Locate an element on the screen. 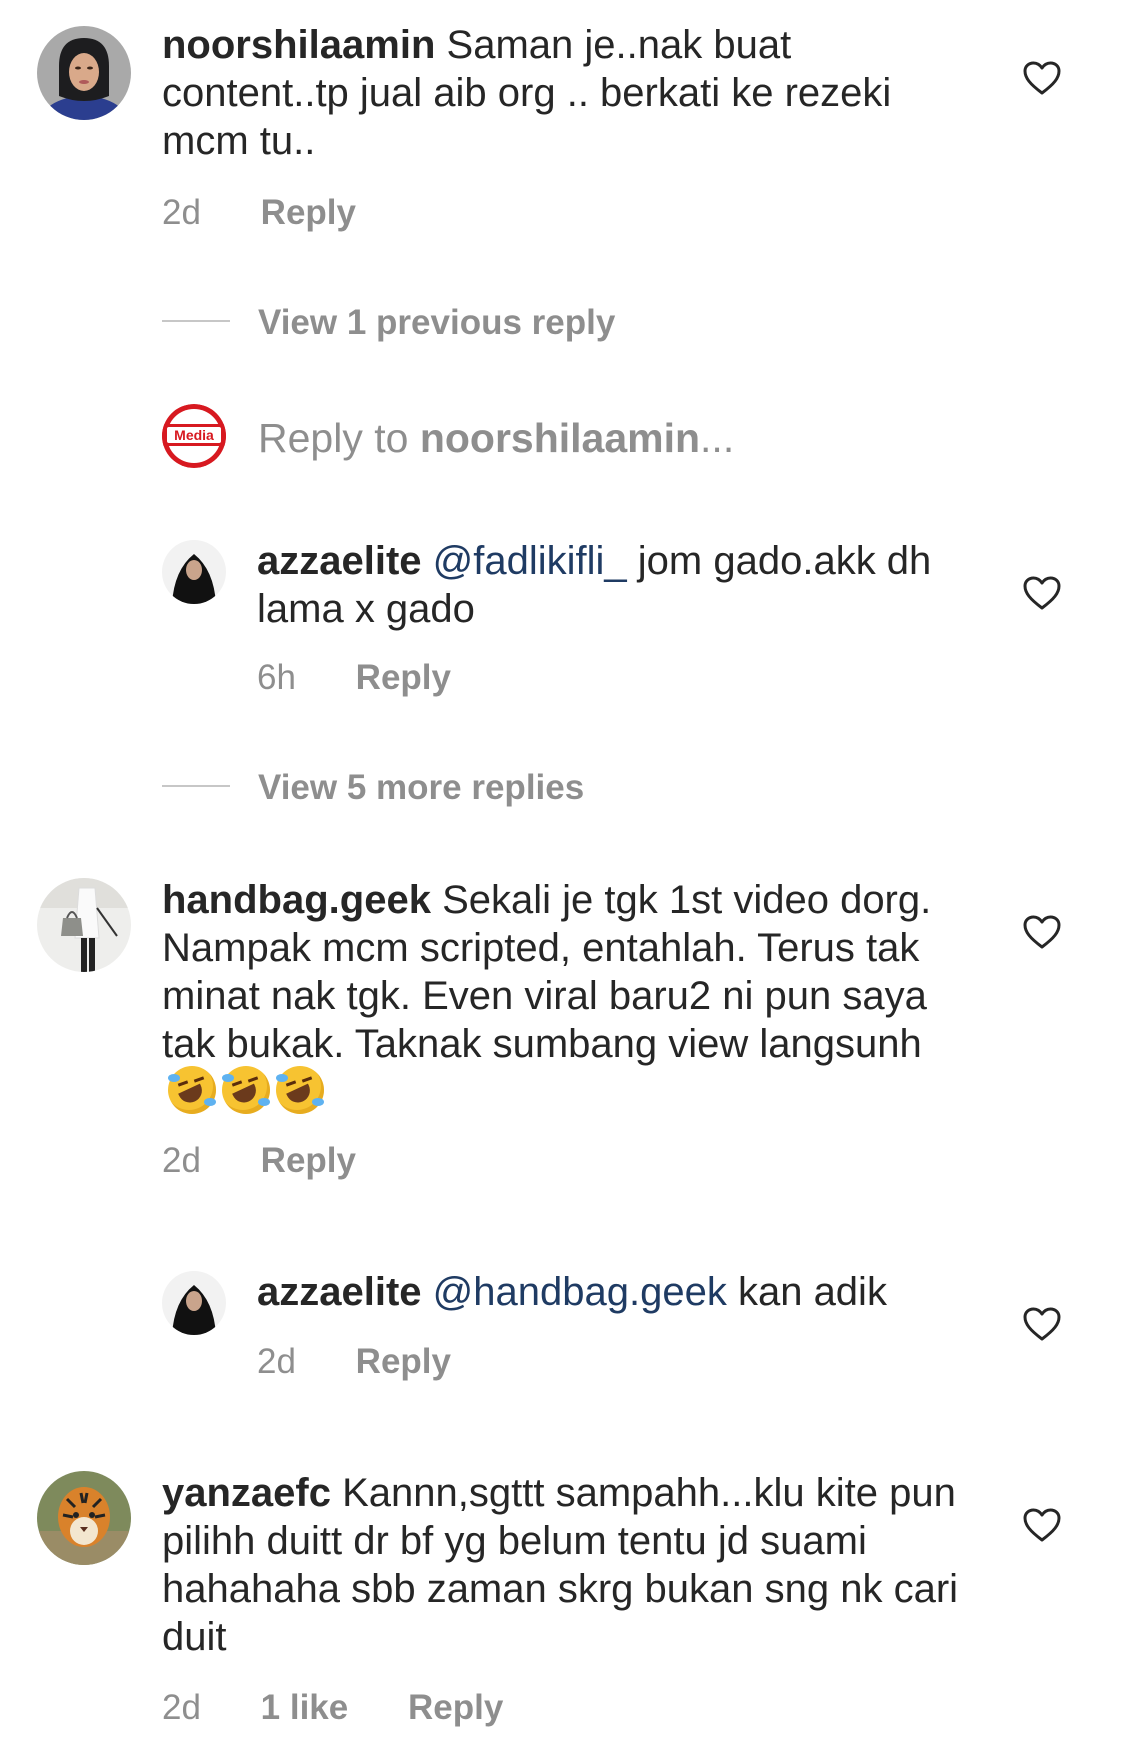 This screenshot has width=1125, height=1740. reply-meta: 6h Reply is located at coordinates (354, 678).